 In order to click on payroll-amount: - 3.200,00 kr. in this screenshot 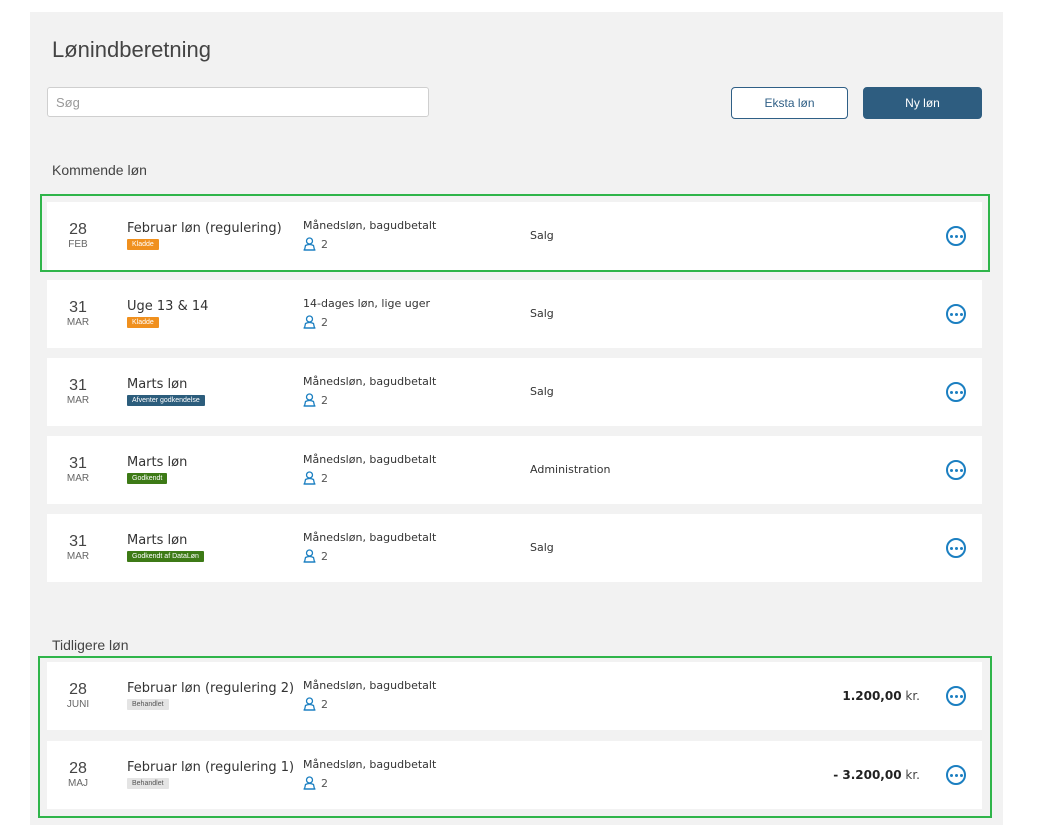, I will do `click(876, 775)`.